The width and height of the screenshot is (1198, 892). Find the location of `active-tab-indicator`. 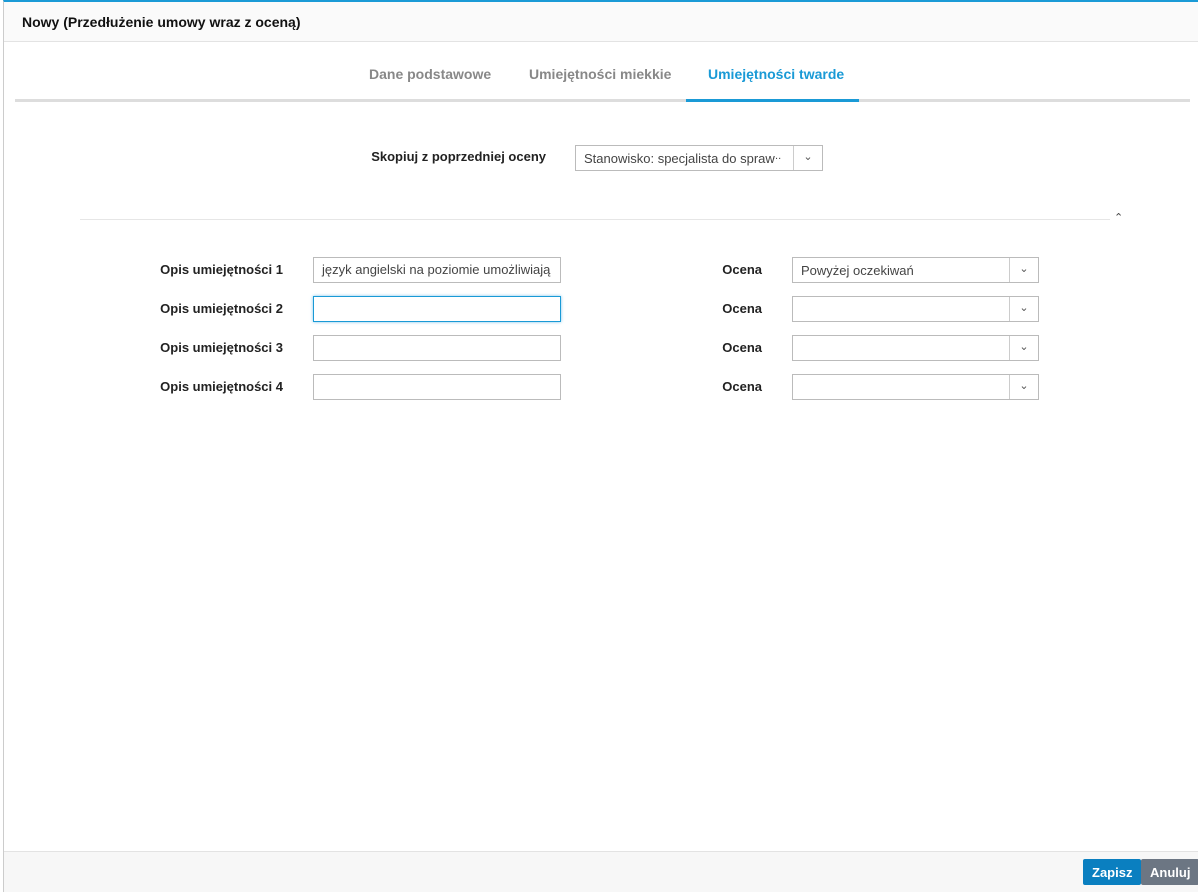

active-tab-indicator is located at coordinates (772, 100).